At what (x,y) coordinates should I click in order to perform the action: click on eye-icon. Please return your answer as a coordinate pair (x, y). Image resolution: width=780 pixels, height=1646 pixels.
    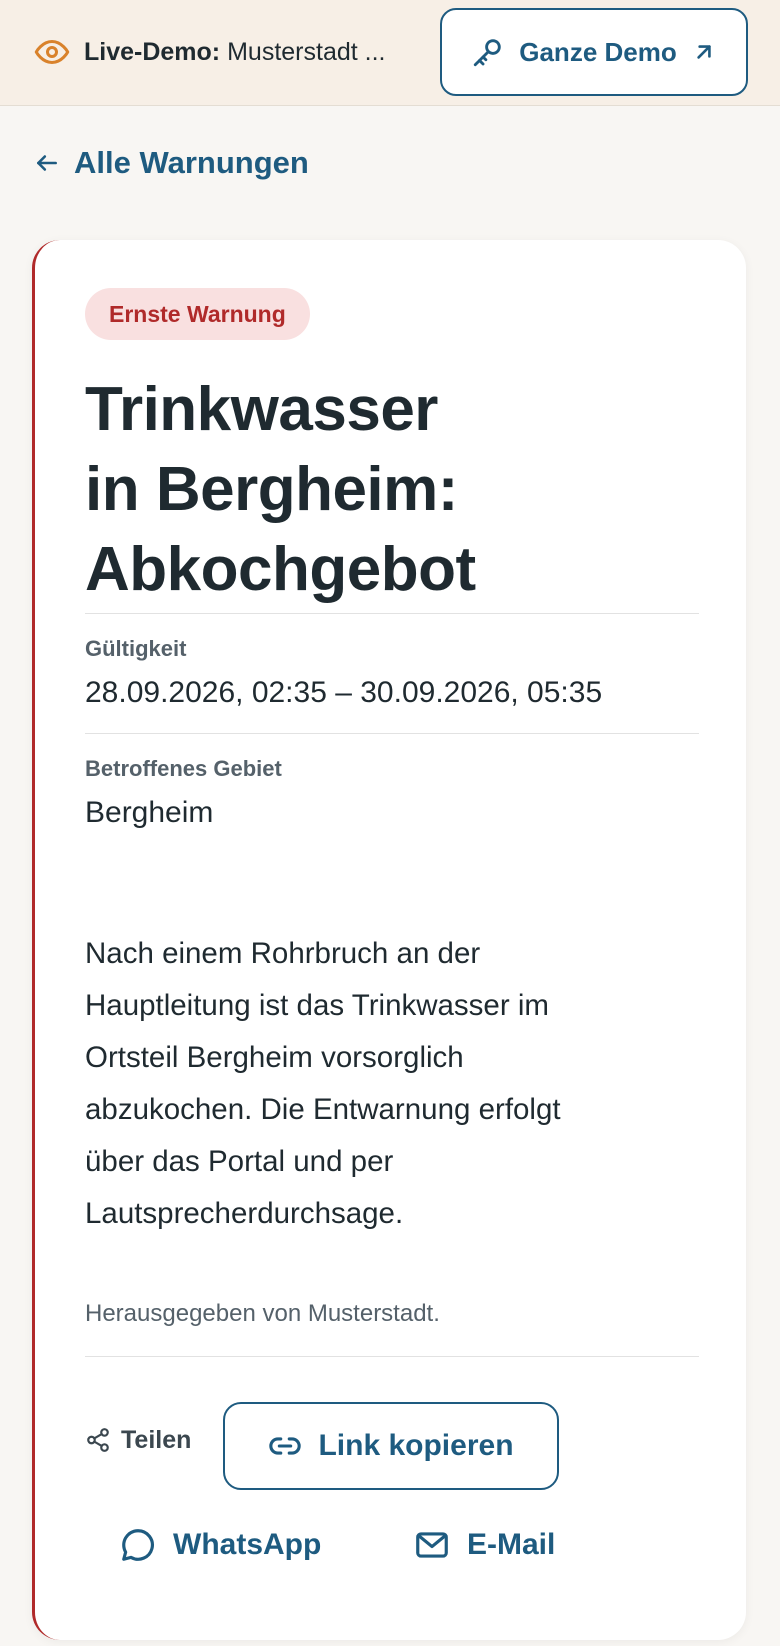
    Looking at the image, I should click on (52, 52).